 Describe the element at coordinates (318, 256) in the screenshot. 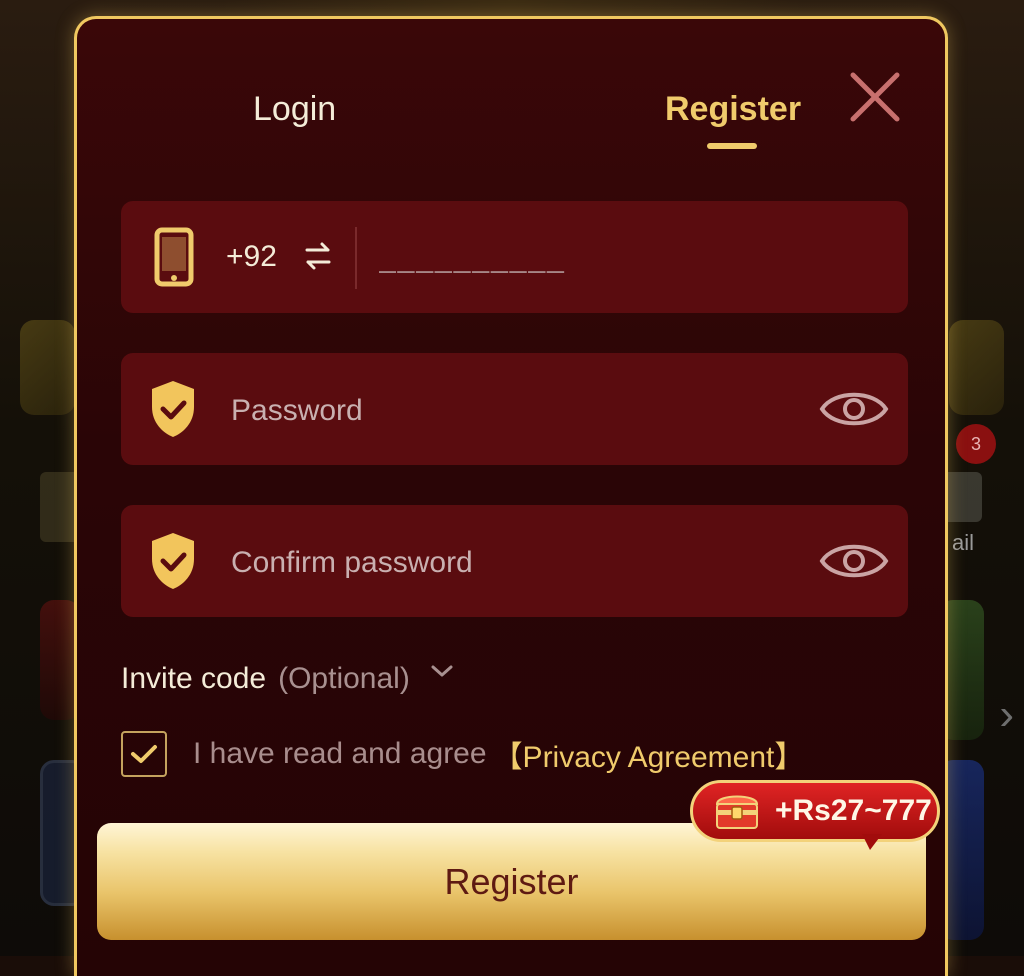

I see `swap-icon` at that location.